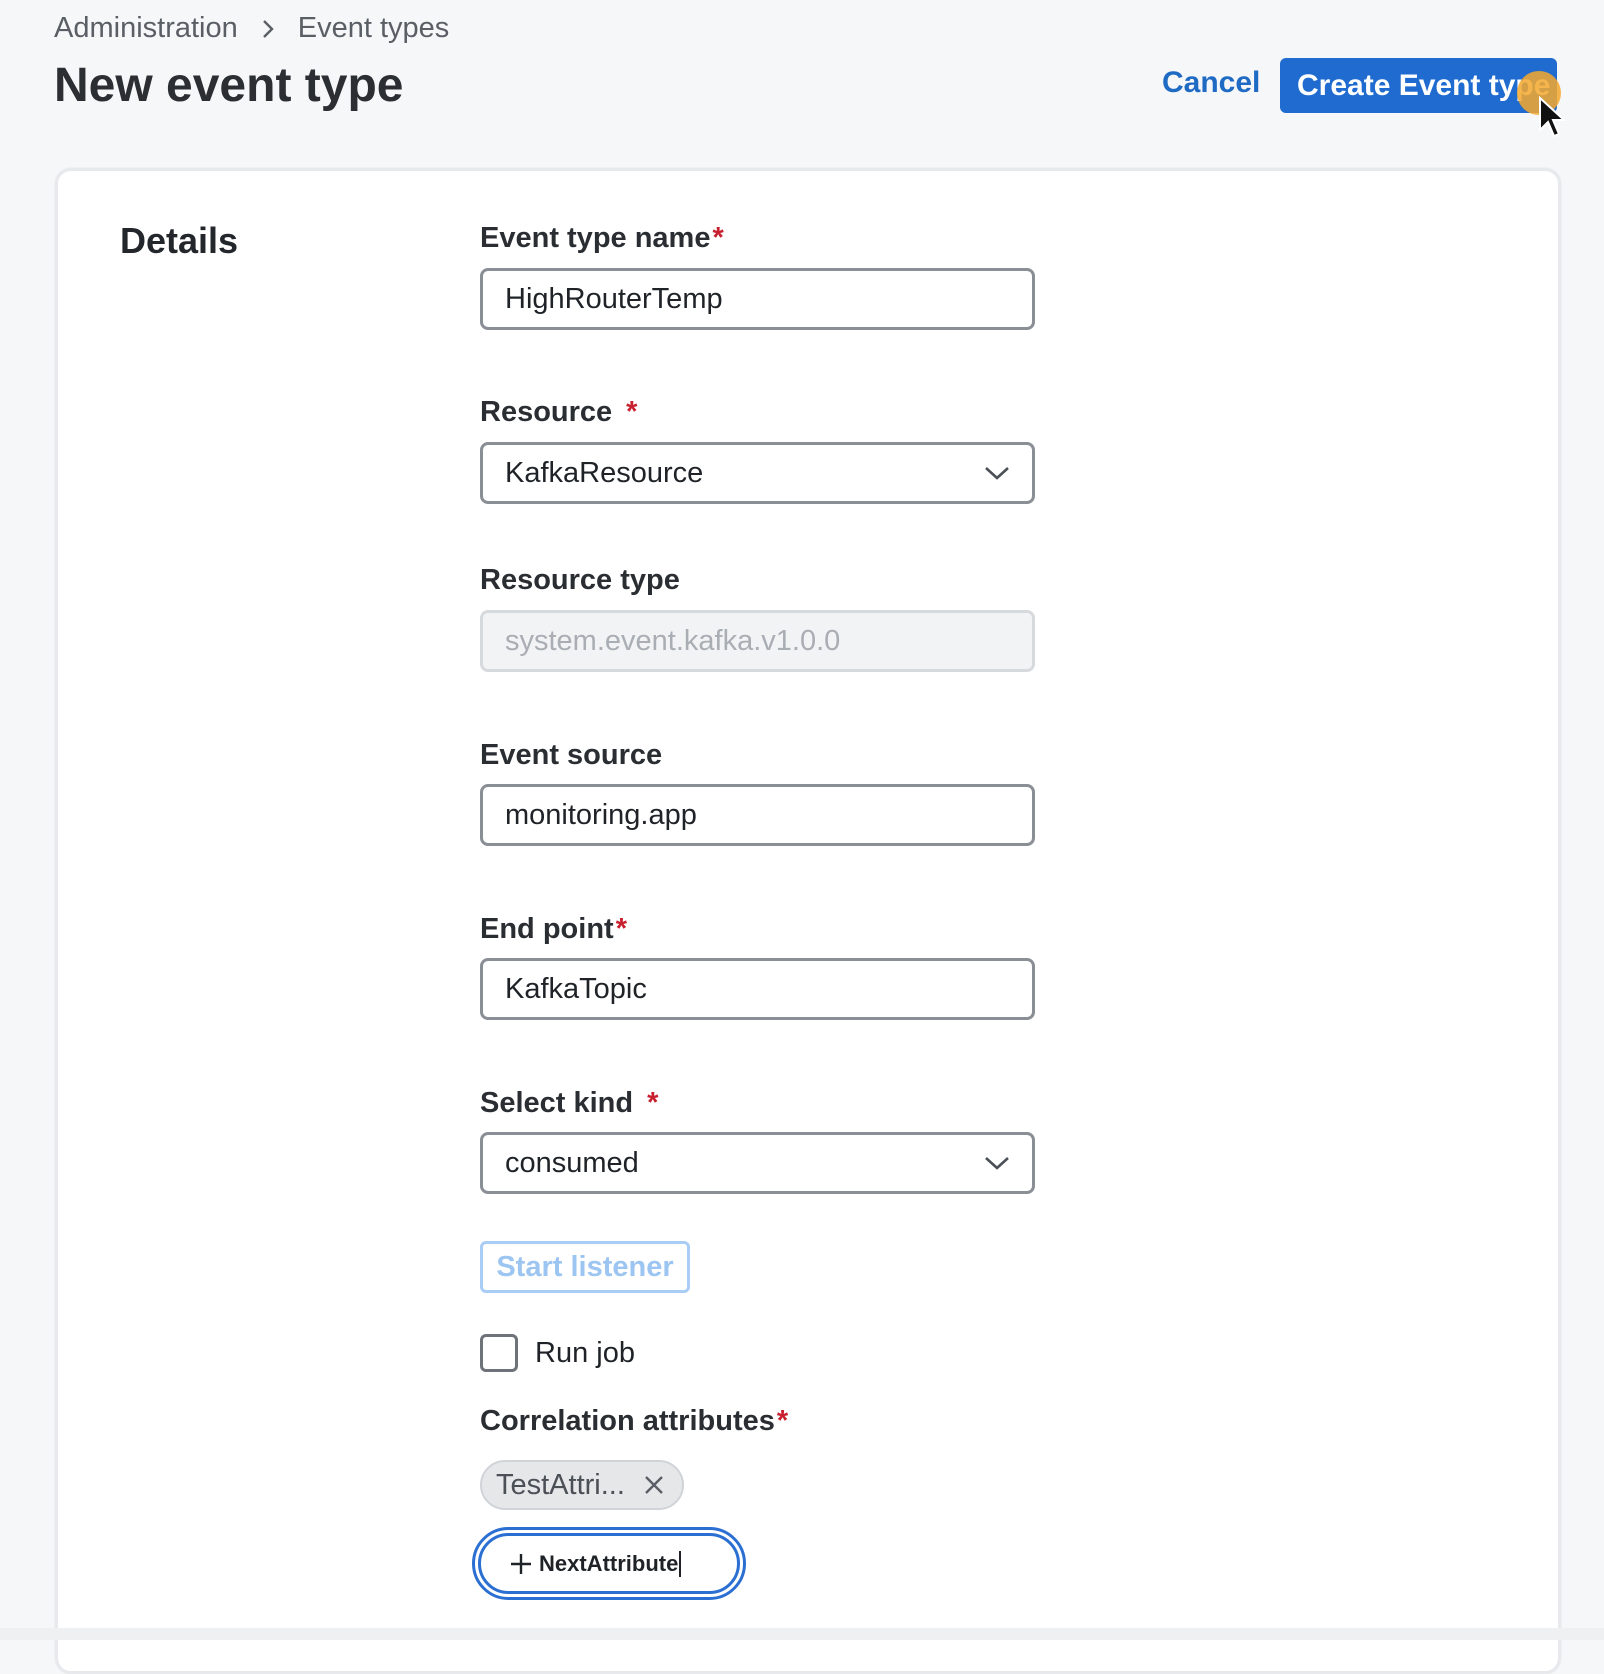 The height and width of the screenshot is (1674, 1604). What do you see at coordinates (1211, 83) in the screenshot?
I see `cancel-button: Cancel` at bounding box center [1211, 83].